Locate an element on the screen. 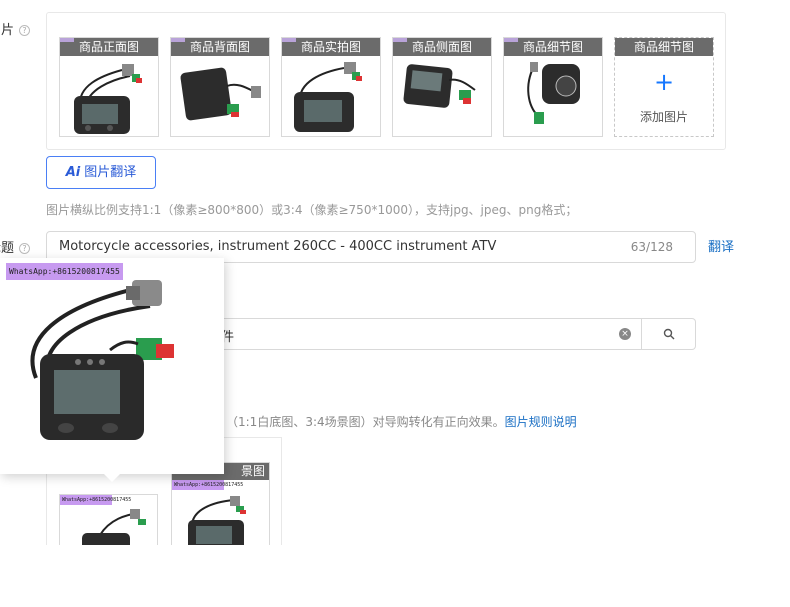 This screenshot has width=790, height=607. image-slot-detail: 商品细节图 is located at coordinates (553, 87).